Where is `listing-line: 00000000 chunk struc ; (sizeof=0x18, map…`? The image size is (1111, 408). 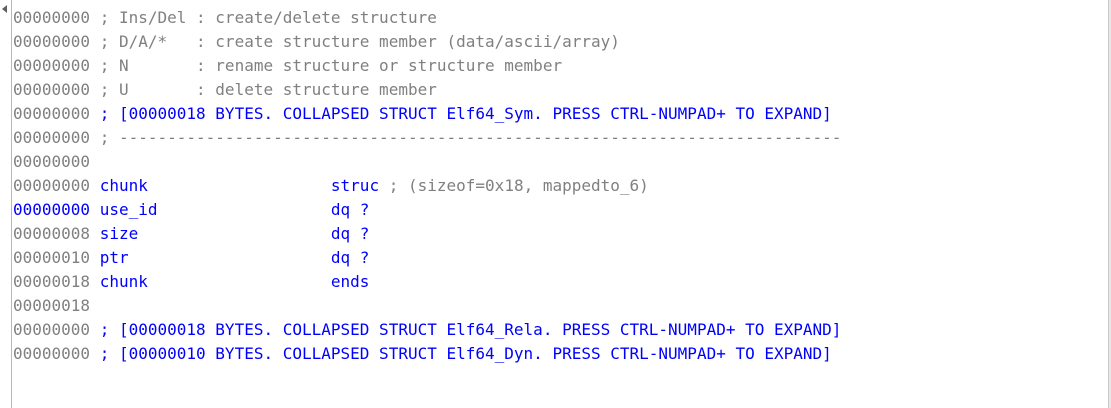 listing-line: 00000000 chunk struc ; (sizeof=0x18, map… is located at coordinates (560, 186).